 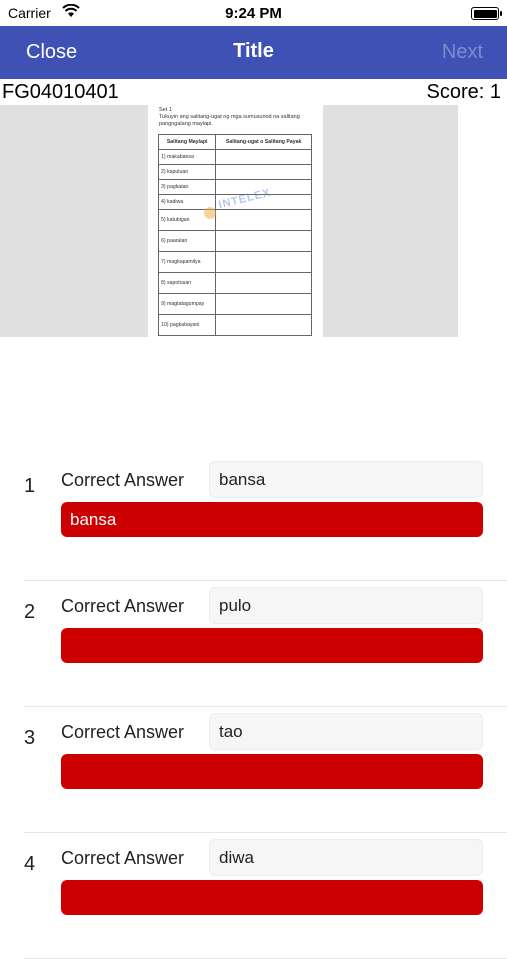 What do you see at coordinates (30, 864) in the screenshot?
I see `answer-number: 4` at bounding box center [30, 864].